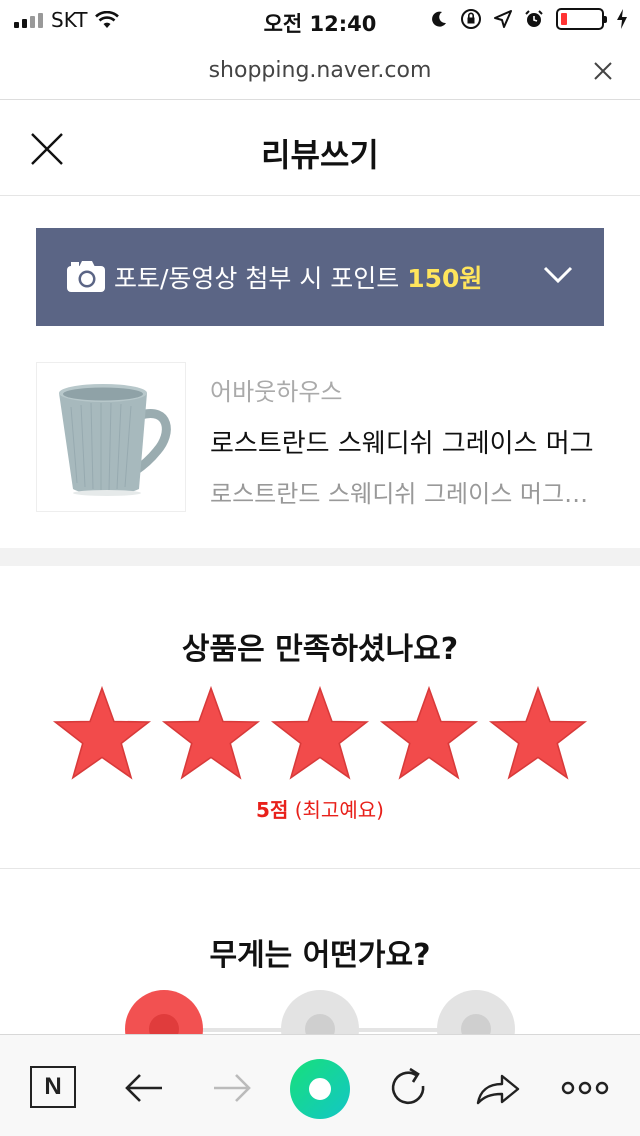 The height and width of the screenshot is (1136, 640). I want to click on rating-score-value: 5점, so click(272, 810).